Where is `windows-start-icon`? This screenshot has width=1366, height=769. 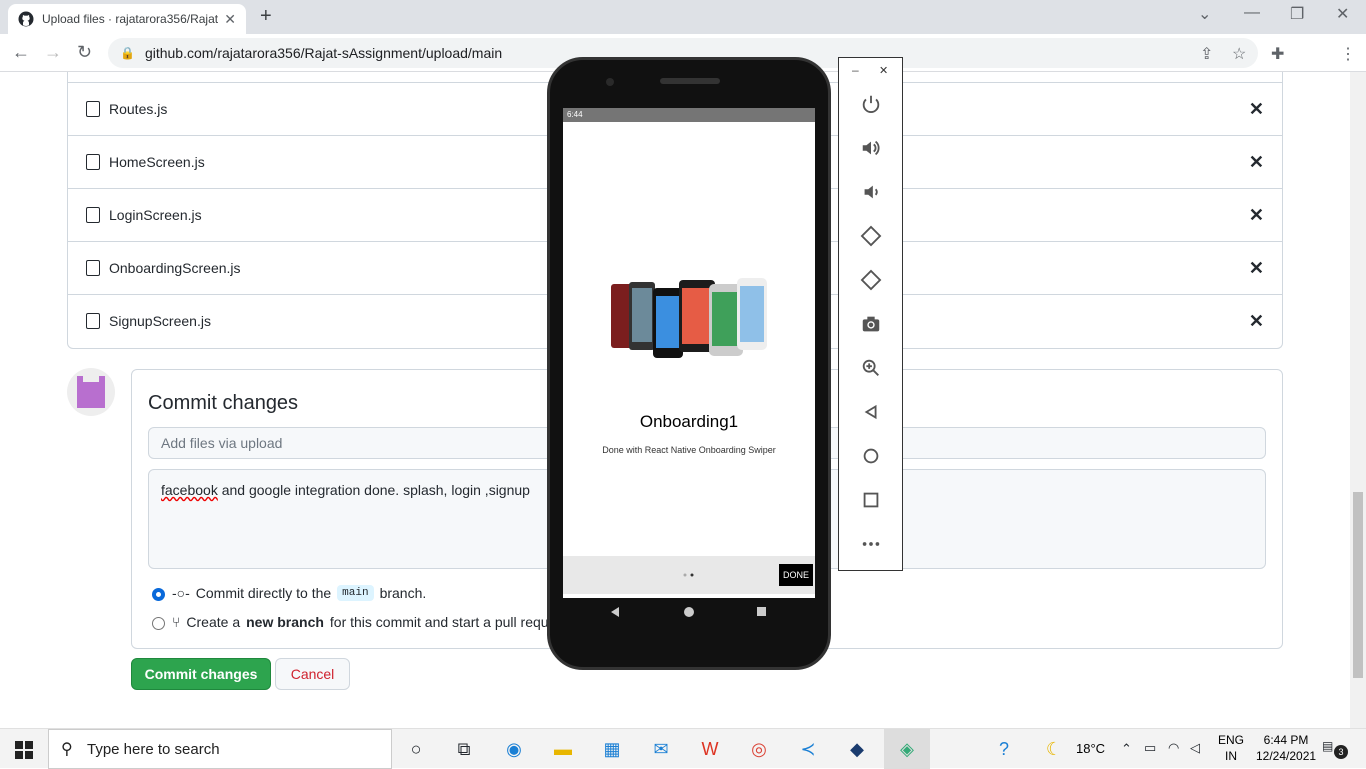 windows-start-icon is located at coordinates (24, 750).